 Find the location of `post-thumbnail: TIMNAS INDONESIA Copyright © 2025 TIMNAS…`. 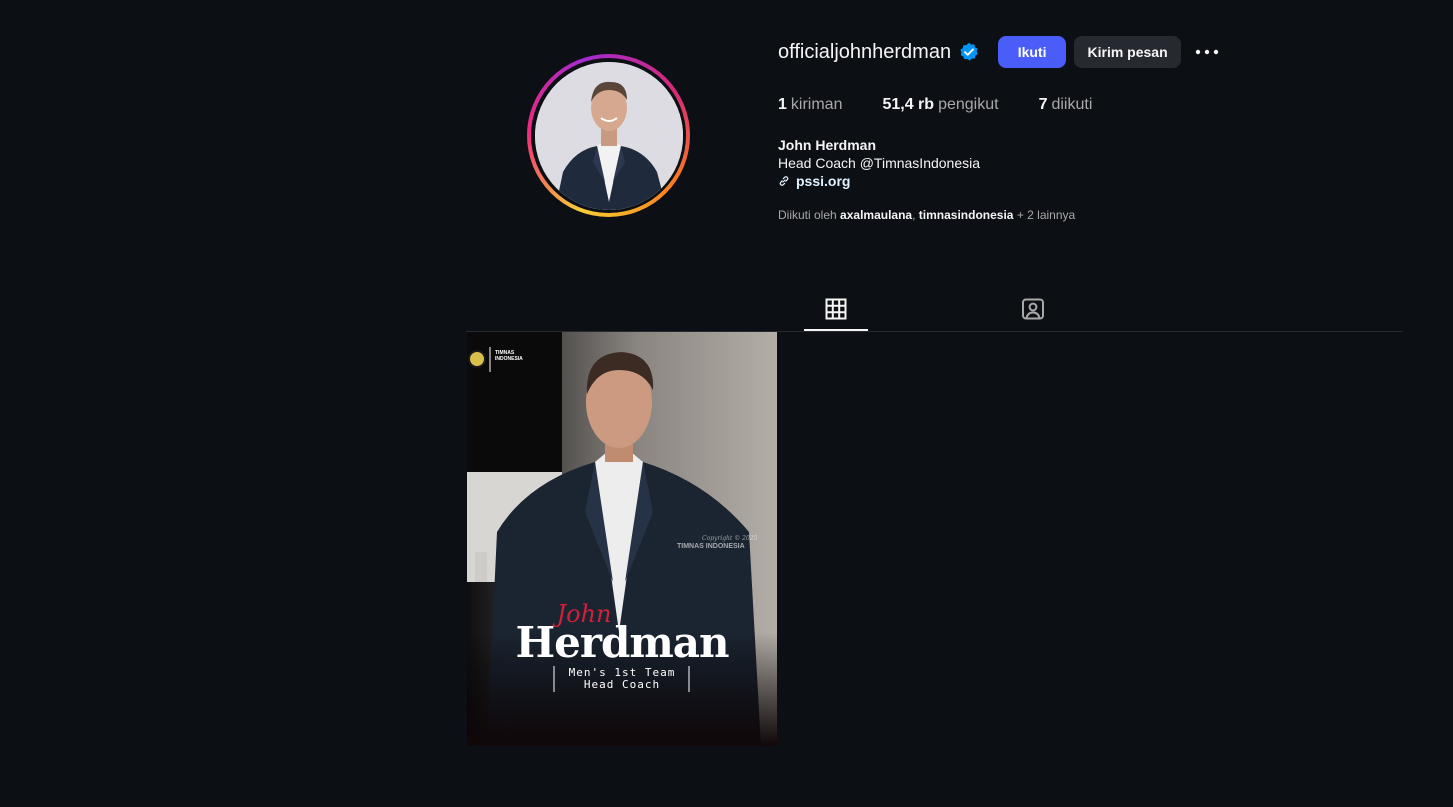

post-thumbnail: TIMNAS INDONESIA Copyright © 2025 TIMNAS… is located at coordinates (622, 539).